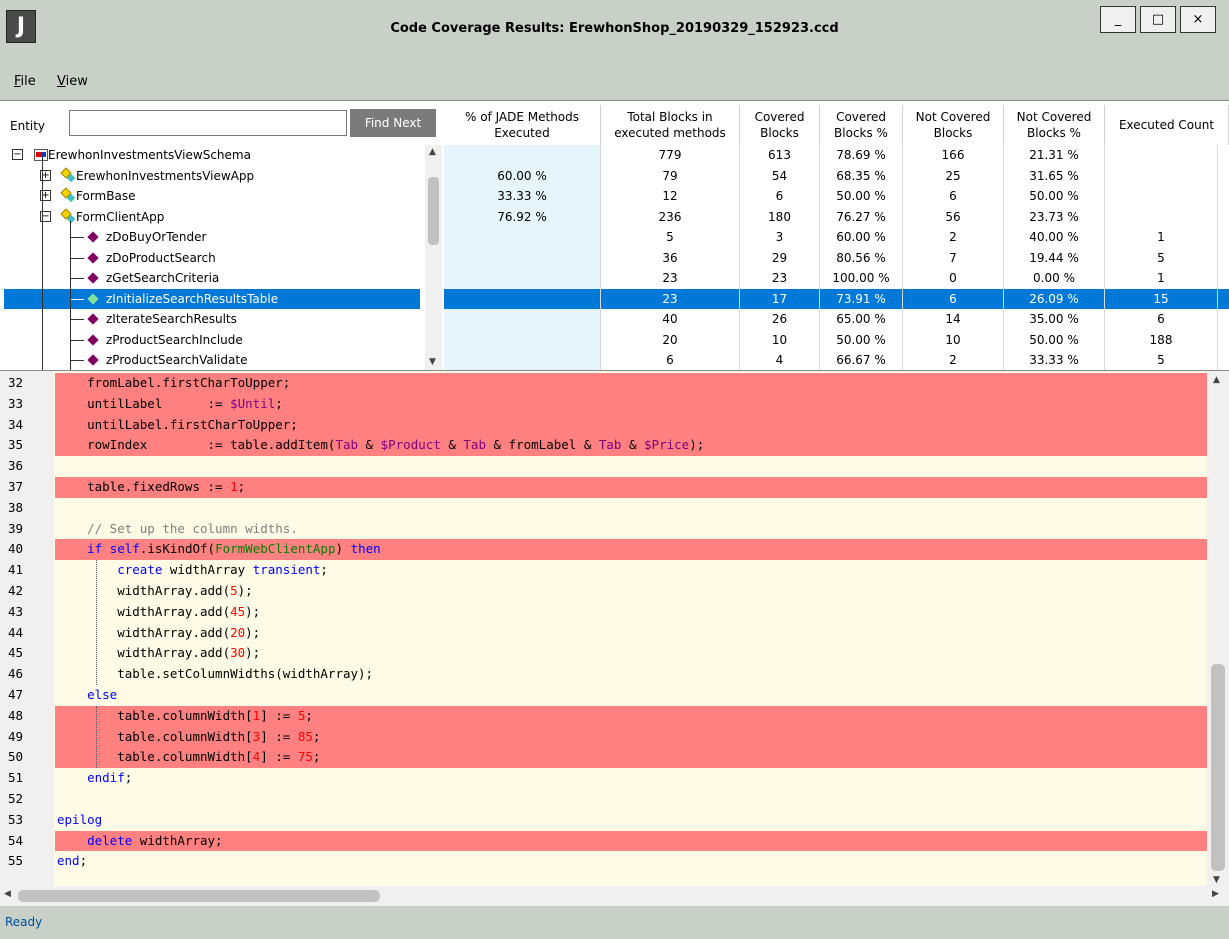 The image size is (1229, 939). Describe the element at coordinates (72, 81) in the screenshot. I see `menu-view: View` at that location.